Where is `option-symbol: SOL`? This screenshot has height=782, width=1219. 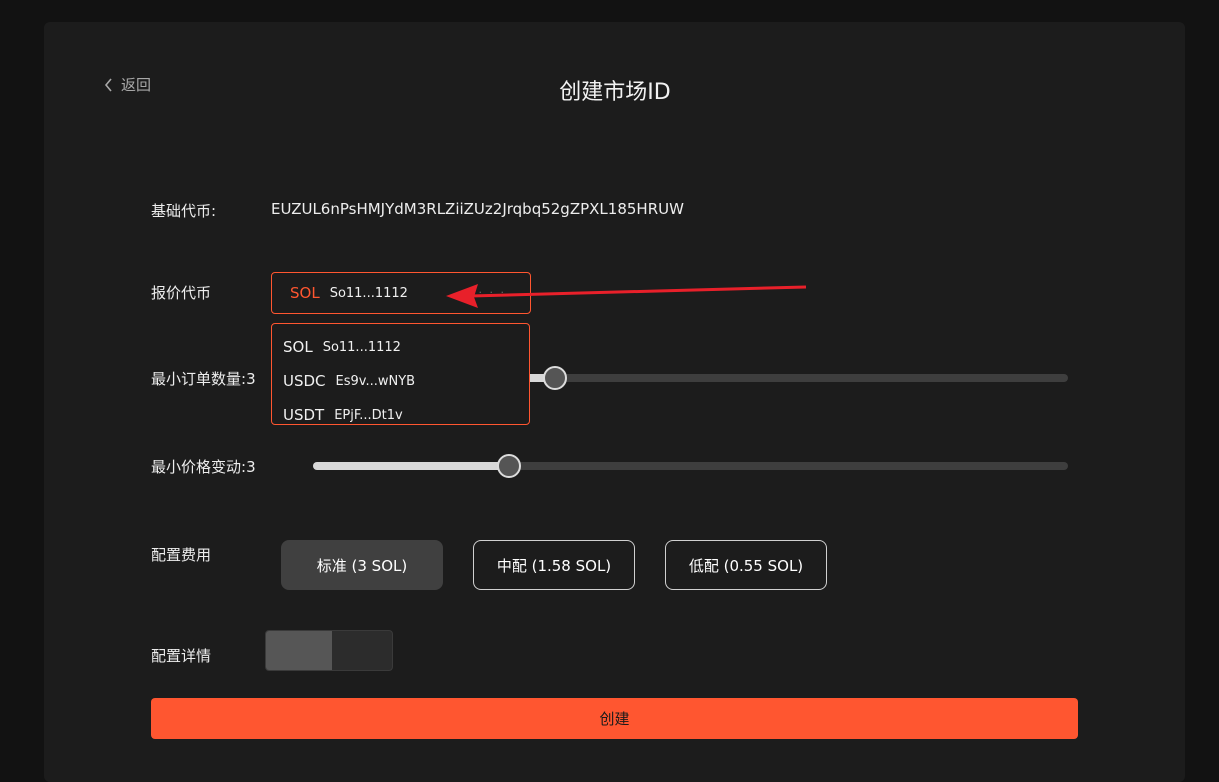
option-symbol: SOL is located at coordinates (298, 347).